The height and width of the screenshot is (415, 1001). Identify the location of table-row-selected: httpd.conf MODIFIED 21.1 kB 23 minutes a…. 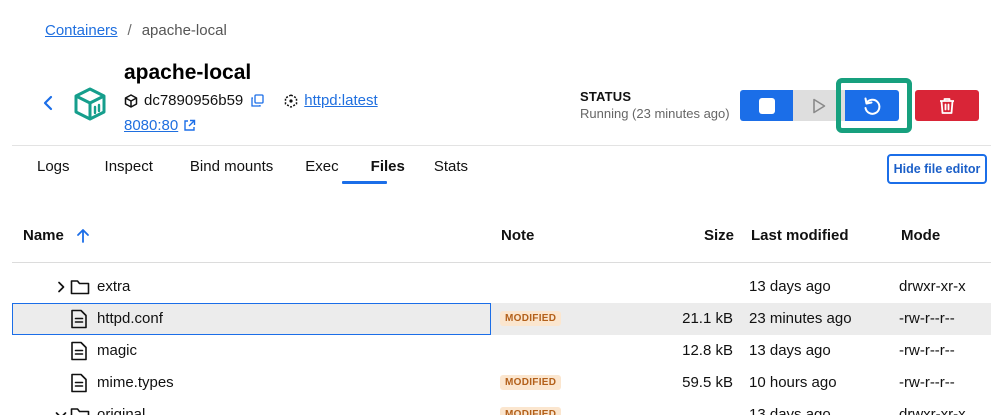
(501, 319).